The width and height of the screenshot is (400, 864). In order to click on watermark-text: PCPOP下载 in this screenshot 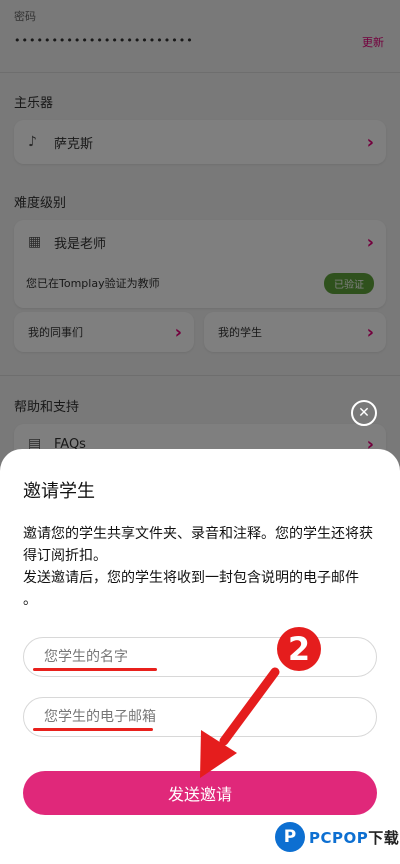, I will do `click(354, 837)`.